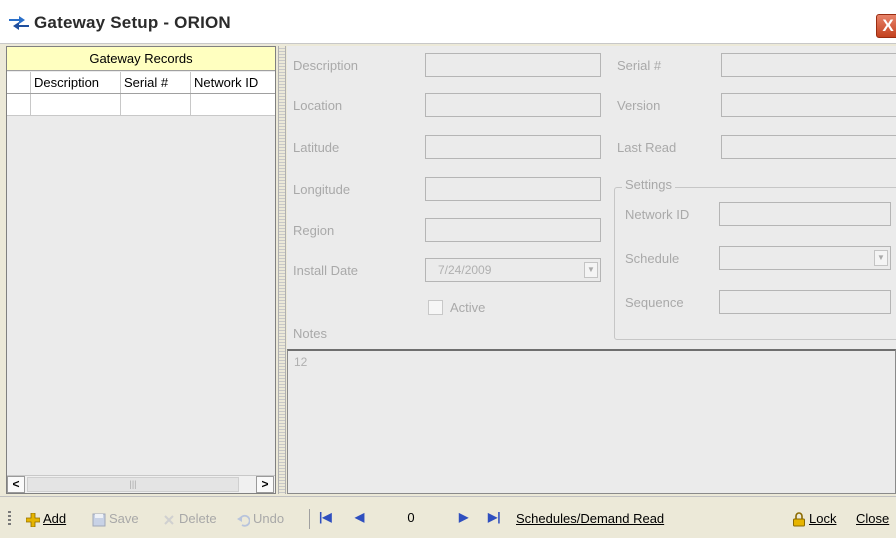 The image size is (896, 538). What do you see at coordinates (657, 214) in the screenshot?
I see `network-id-label: Network ID` at bounding box center [657, 214].